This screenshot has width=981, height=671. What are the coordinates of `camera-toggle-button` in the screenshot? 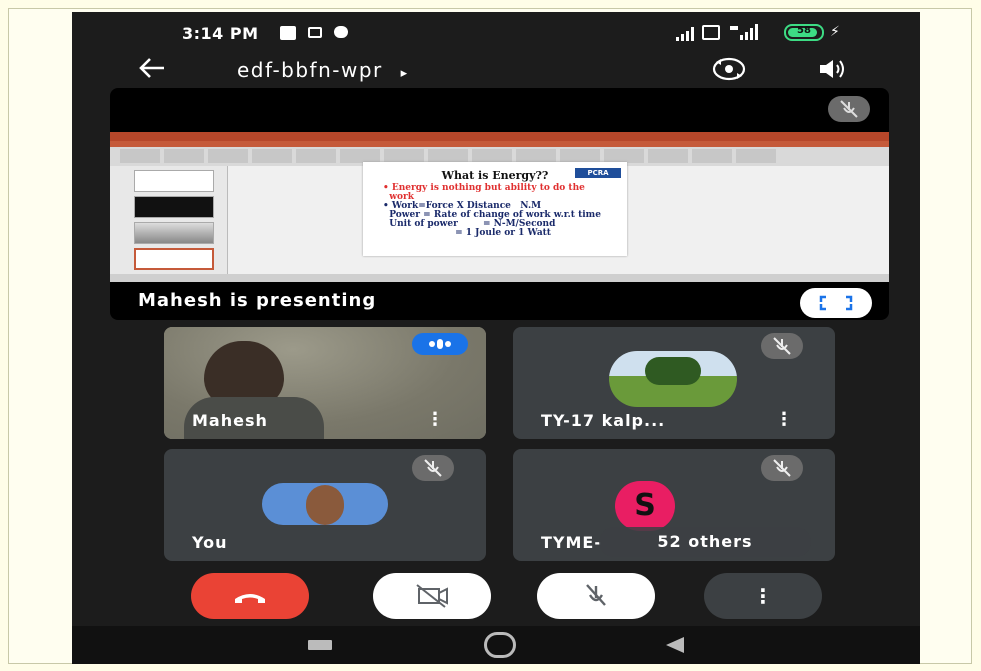 It's located at (432, 596).